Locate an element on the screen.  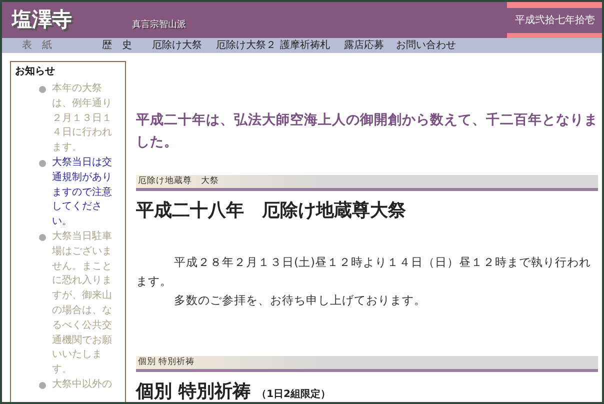
section-heading: 個別 特別祈祷 is located at coordinates (193, 391).